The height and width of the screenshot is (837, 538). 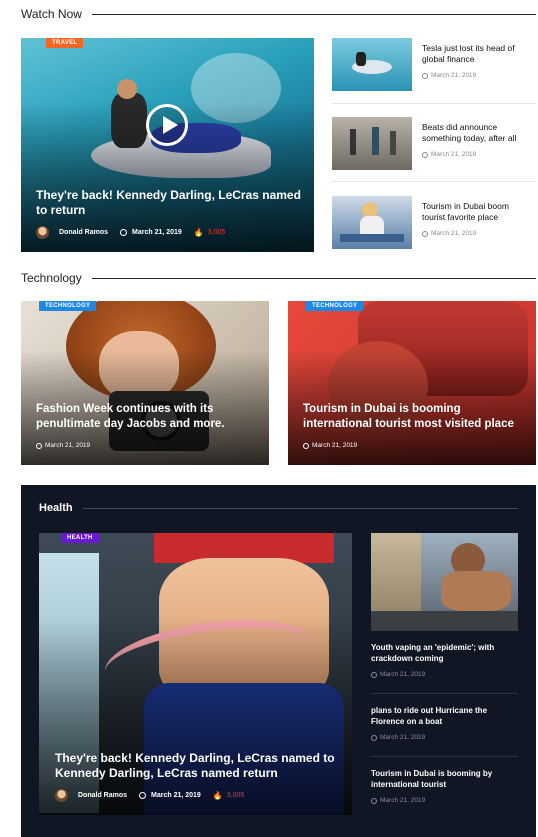 I want to click on category-badge: HEALTH, so click(x=80, y=538).